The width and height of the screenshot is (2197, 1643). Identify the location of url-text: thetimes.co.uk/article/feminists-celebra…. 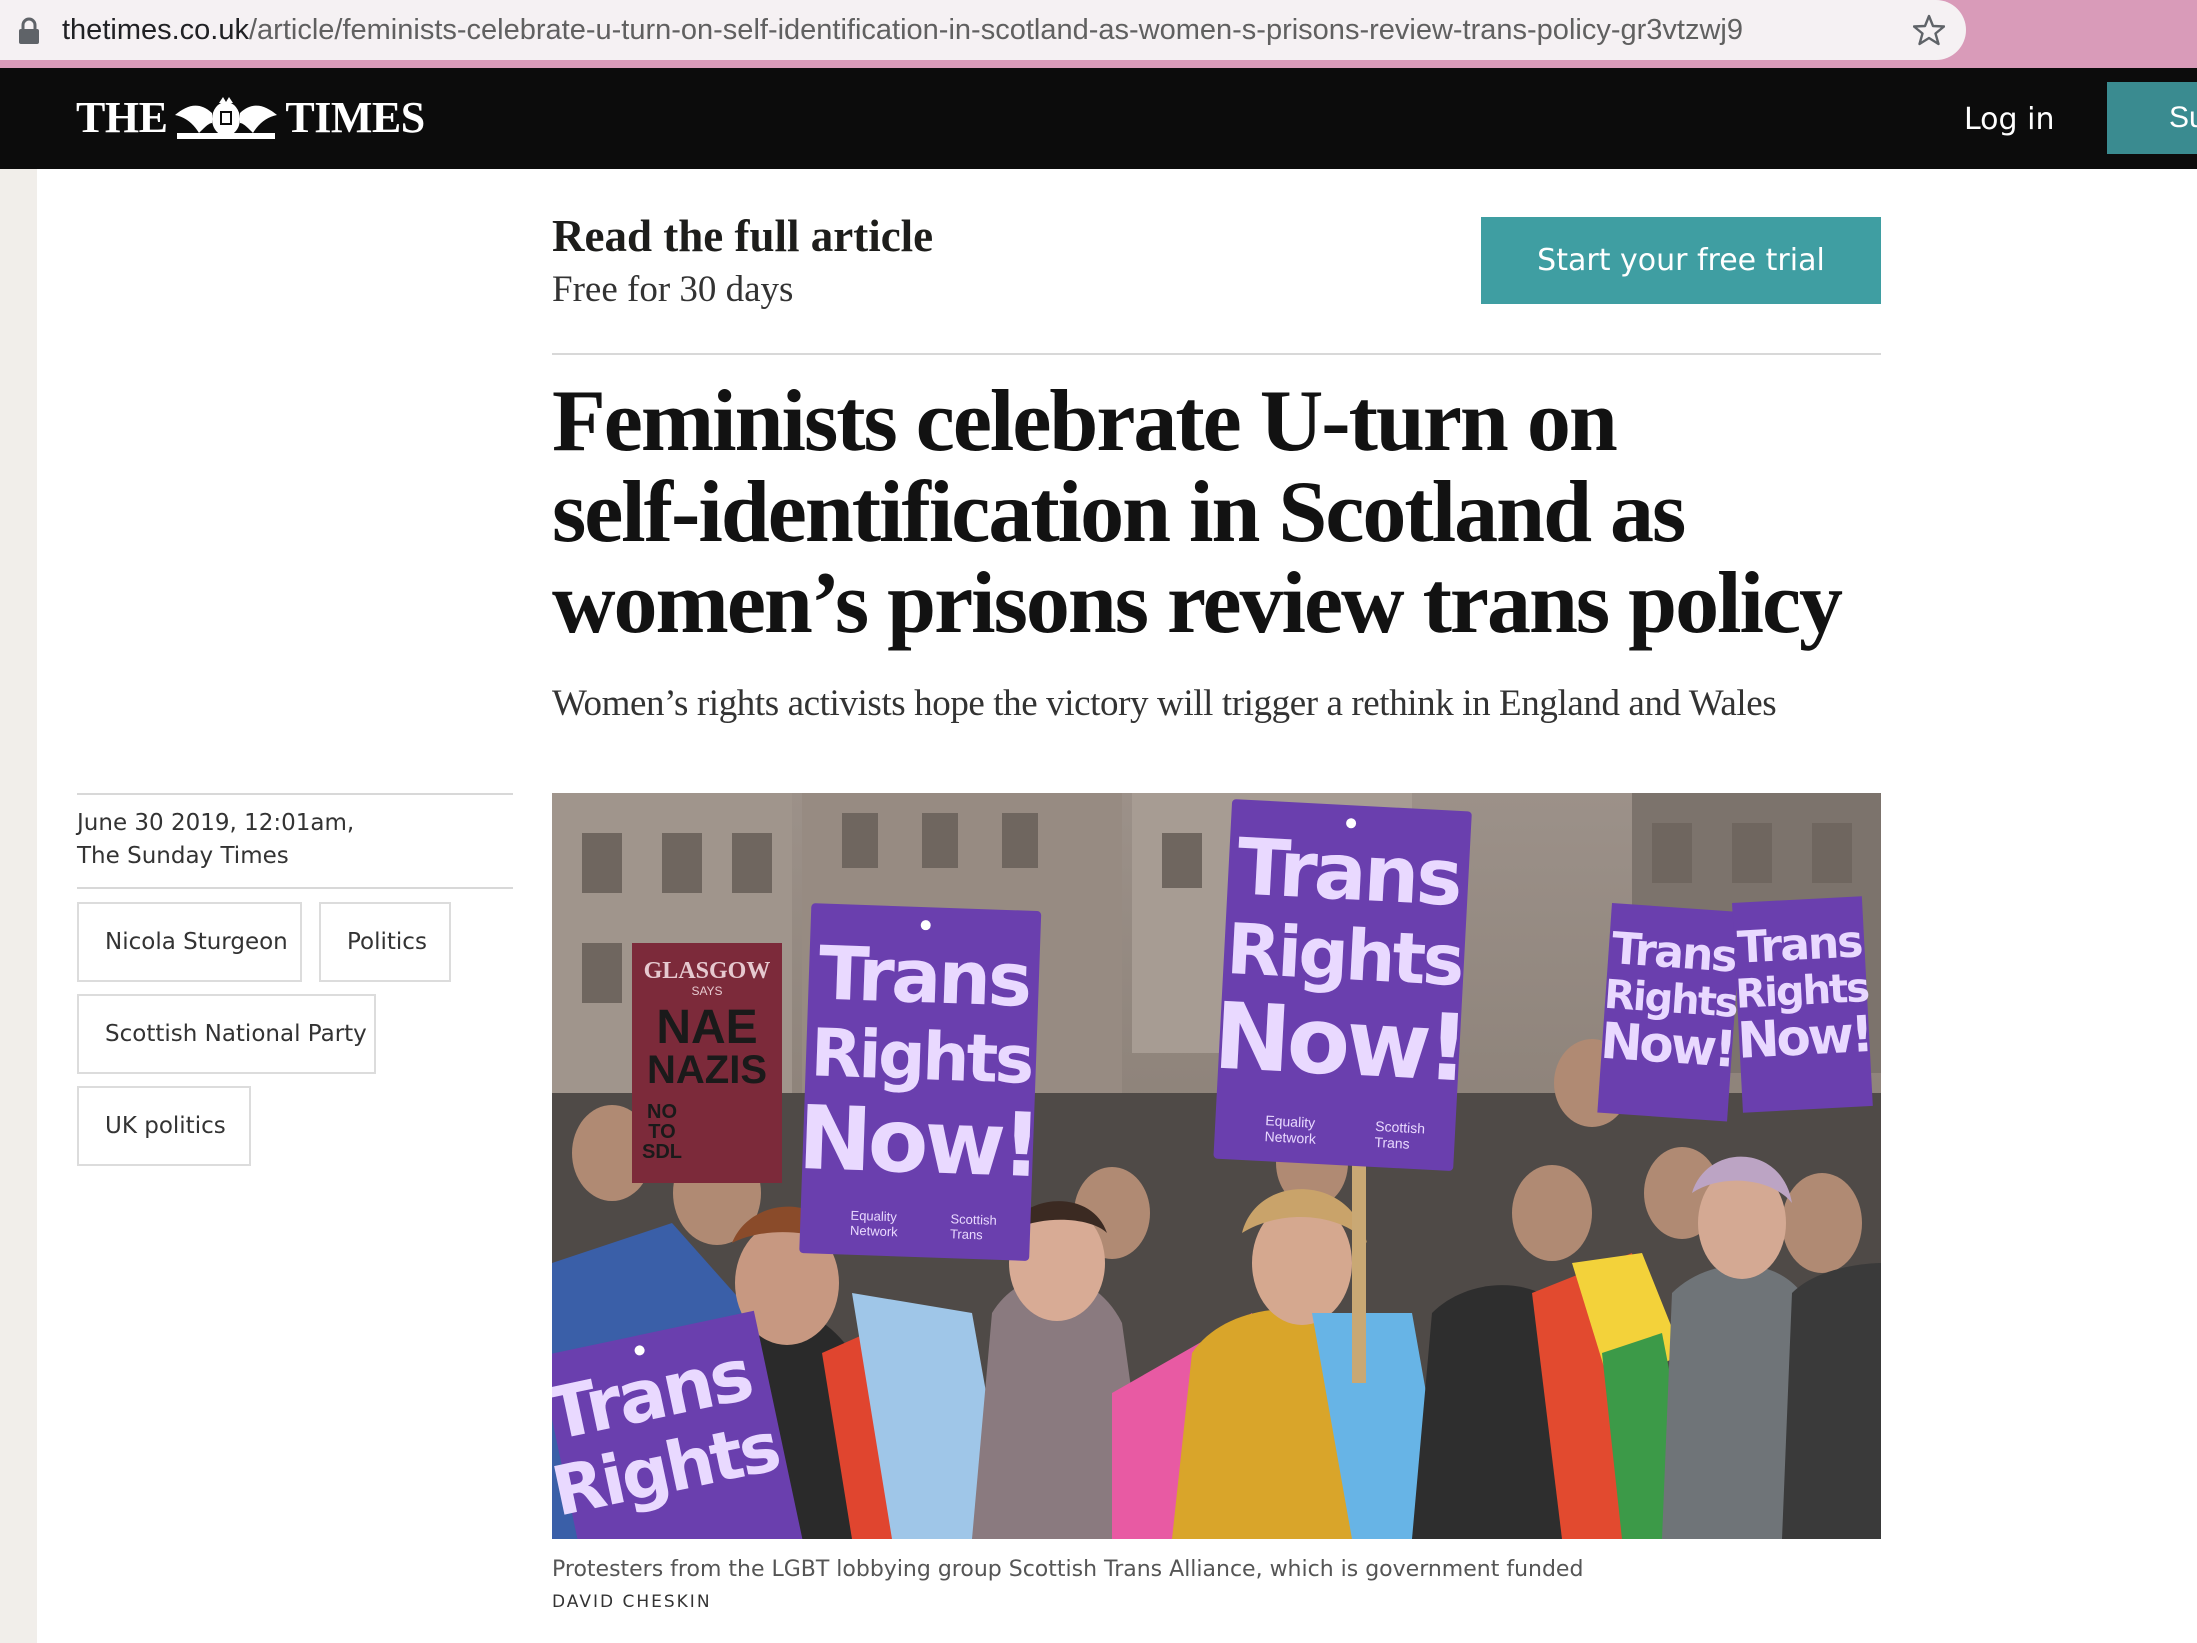
(902, 30).